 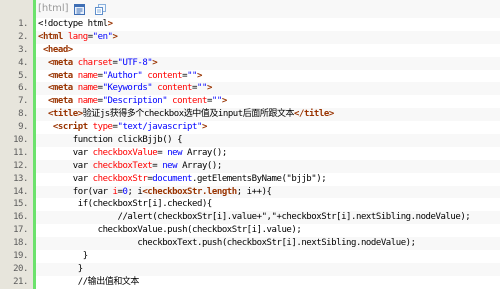 I want to click on line-number: 5., so click(x=23, y=75).